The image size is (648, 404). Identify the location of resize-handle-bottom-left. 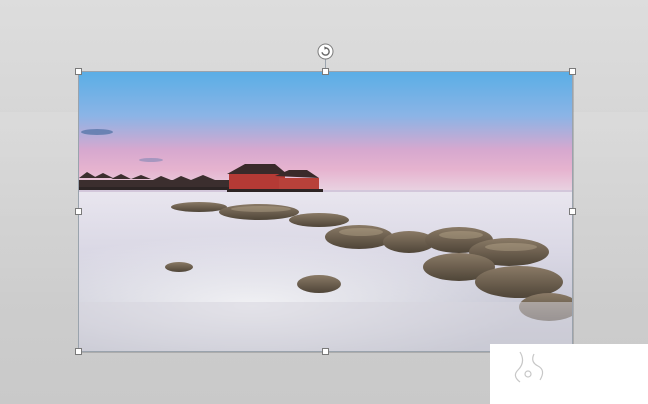
(78, 351).